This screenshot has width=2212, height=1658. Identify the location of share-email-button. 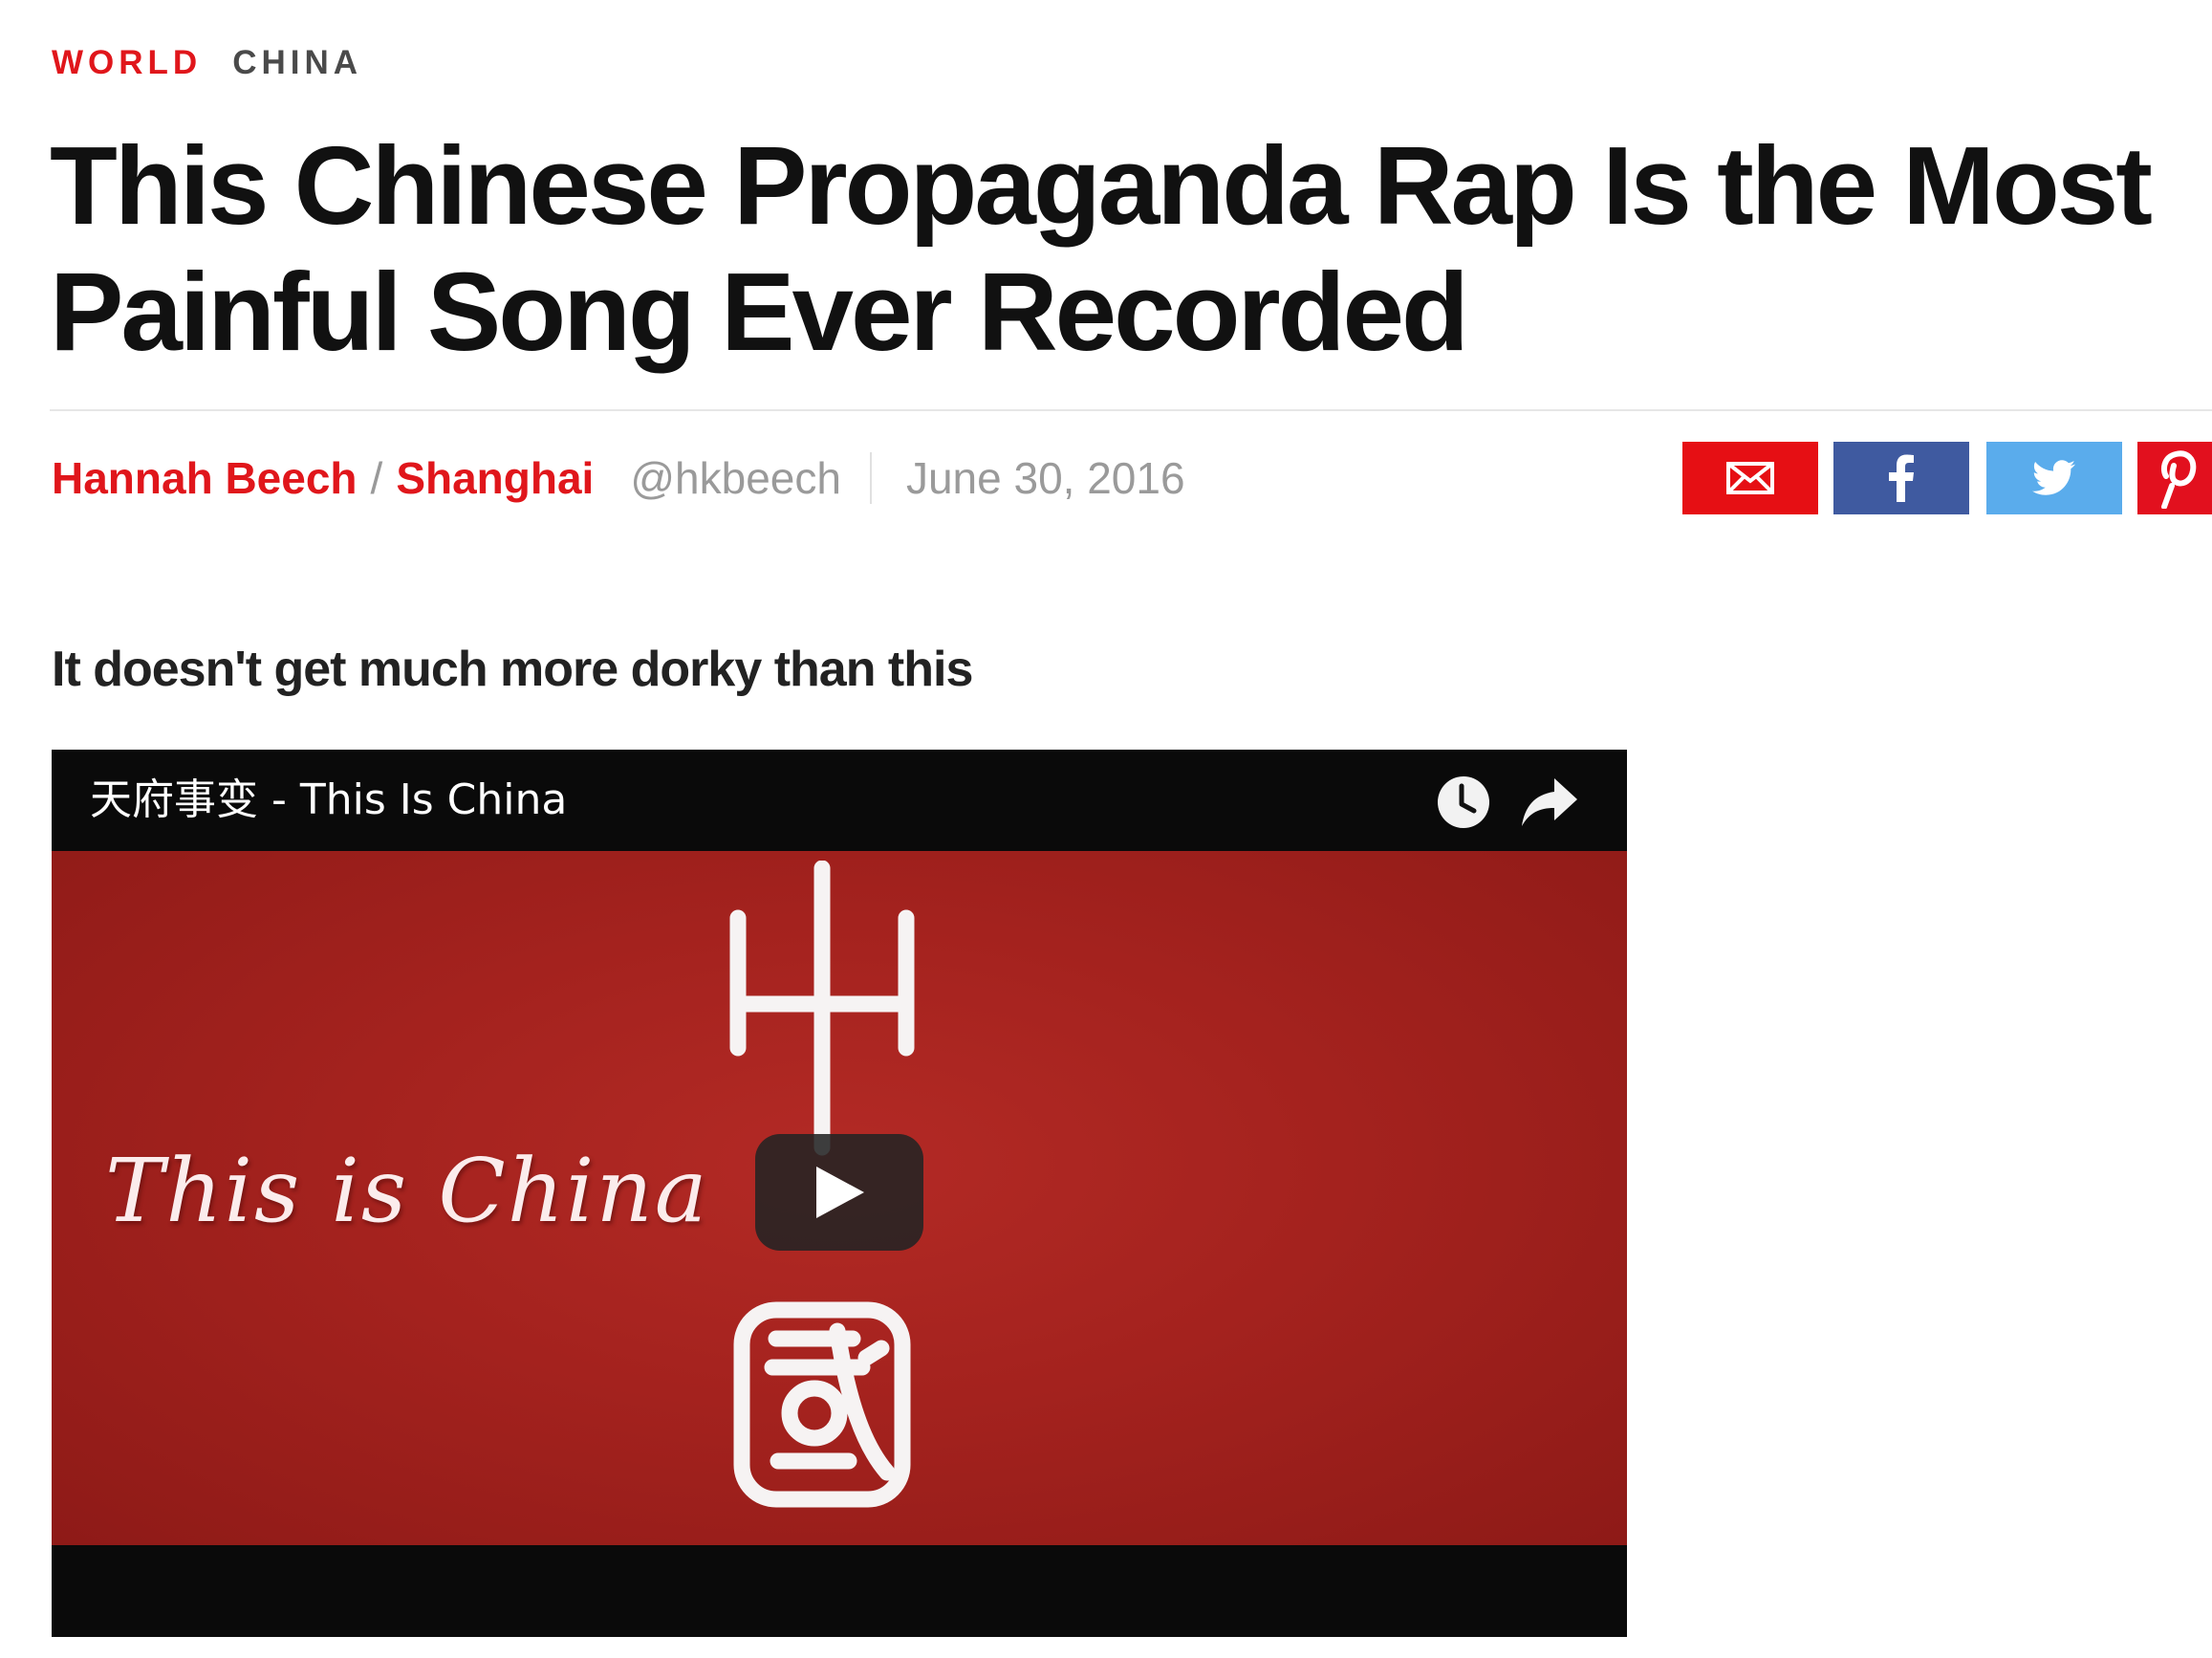
(1750, 478).